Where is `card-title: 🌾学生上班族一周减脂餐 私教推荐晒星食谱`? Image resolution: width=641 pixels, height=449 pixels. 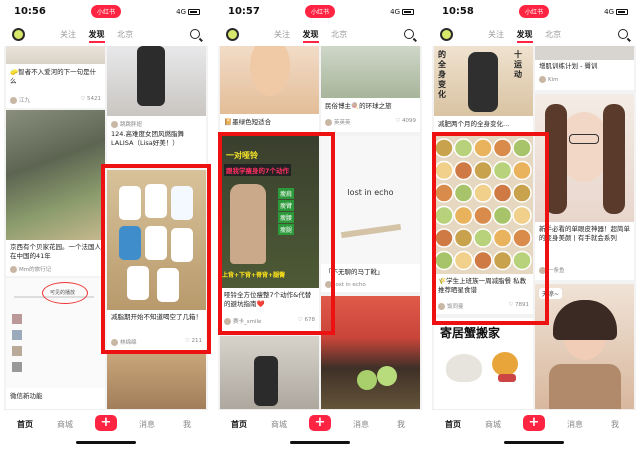
card-title: 🌾学生上班族一周减脂餐 私教推荐晒星食谱 is located at coordinates (482, 285).